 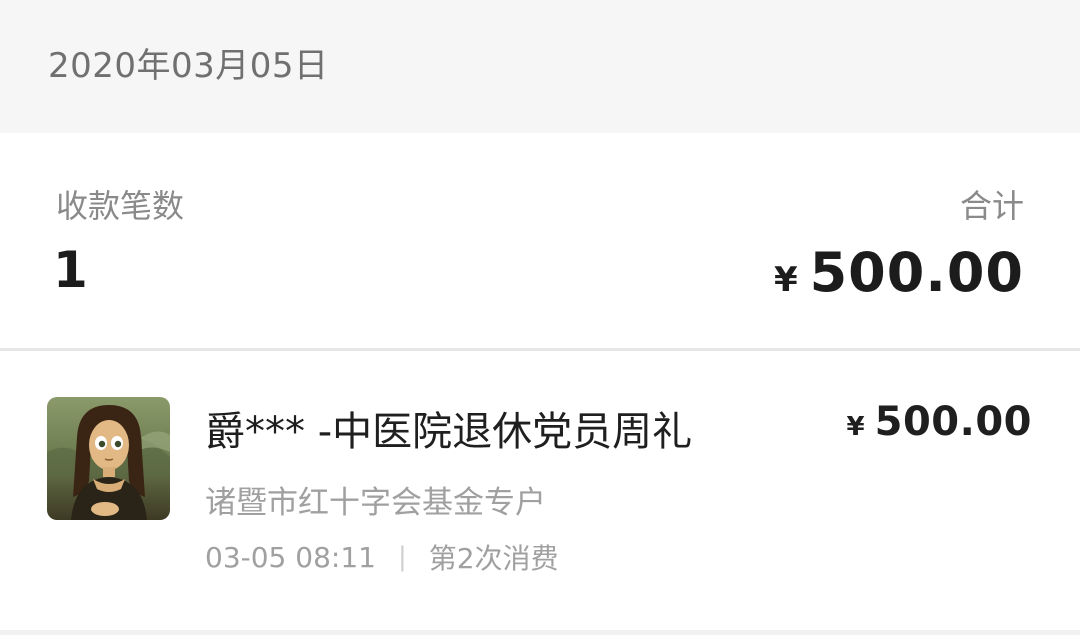 I want to click on total-amount: ¥ 500.00, so click(x=899, y=272).